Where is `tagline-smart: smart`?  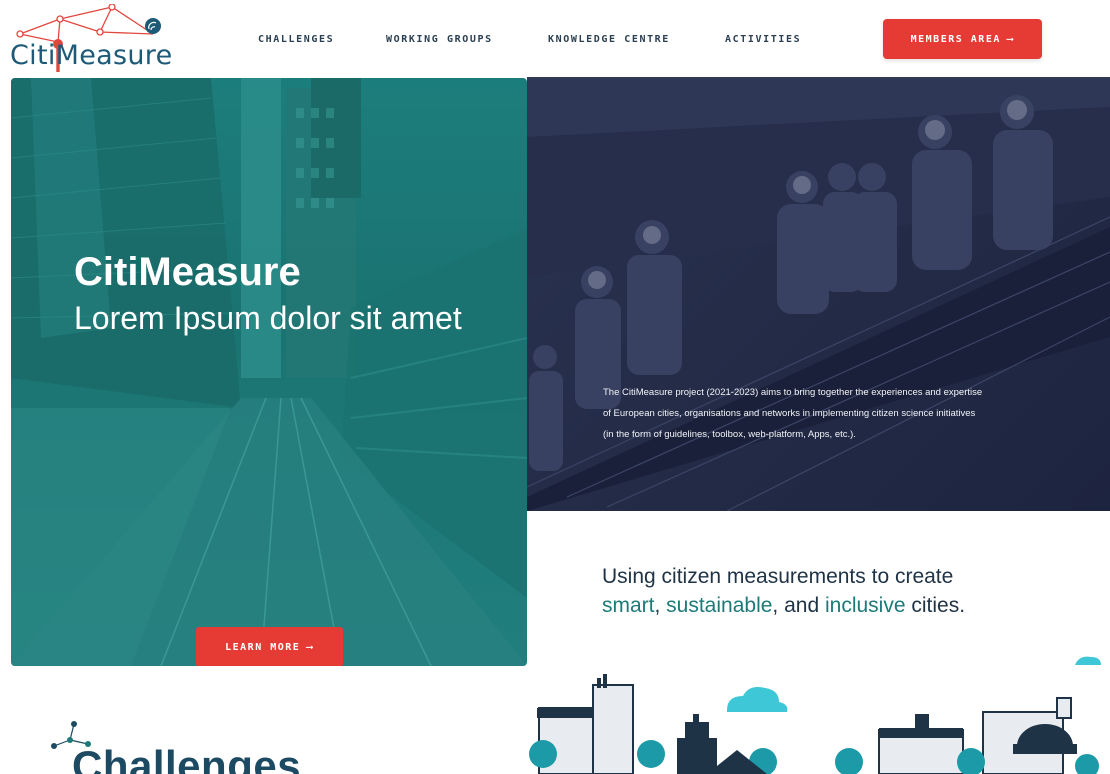
tagline-smart: smart is located at coordinates (628, 605).